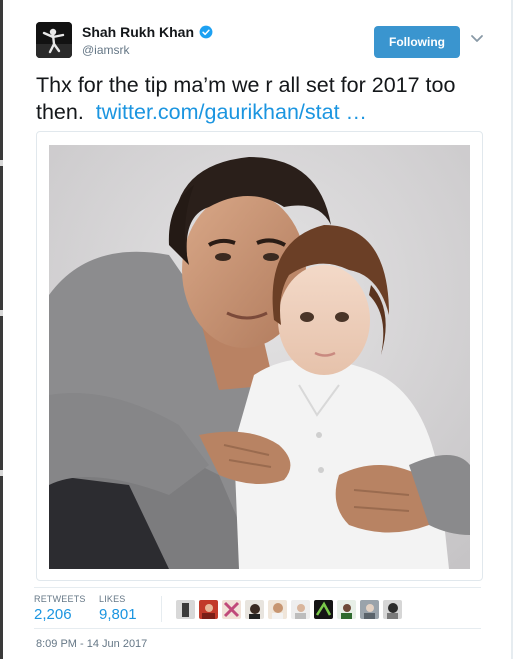 This screenshot has height=659, width=513. Describe the element at coordinates (138, 32) in the screenshot. I see `author-name: Shah Rukh Khan` at that location.